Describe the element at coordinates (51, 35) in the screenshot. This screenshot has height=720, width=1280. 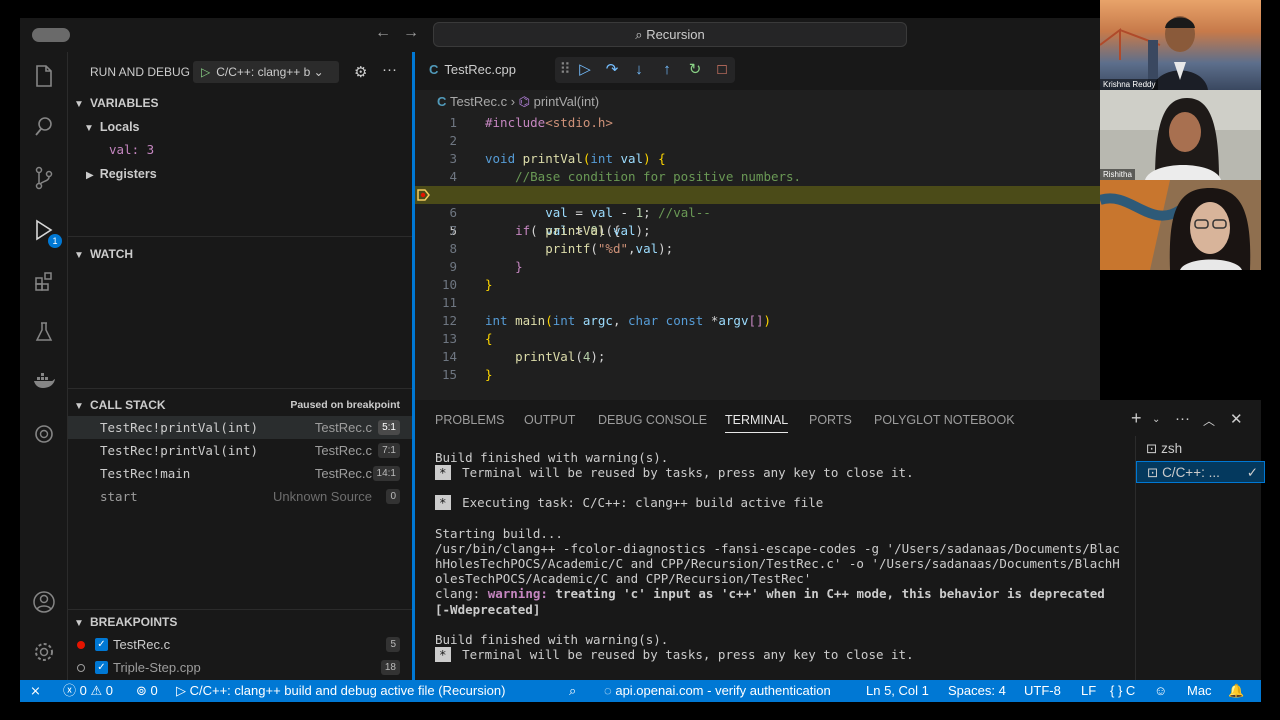
I see `window-controls` at that location.